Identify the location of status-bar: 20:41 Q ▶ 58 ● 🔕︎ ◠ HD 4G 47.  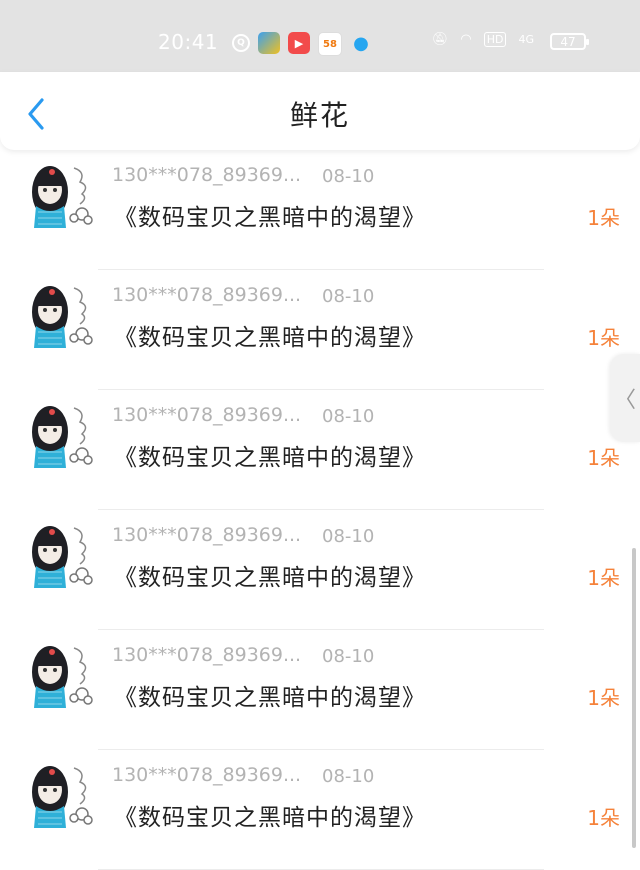
(320, 36).